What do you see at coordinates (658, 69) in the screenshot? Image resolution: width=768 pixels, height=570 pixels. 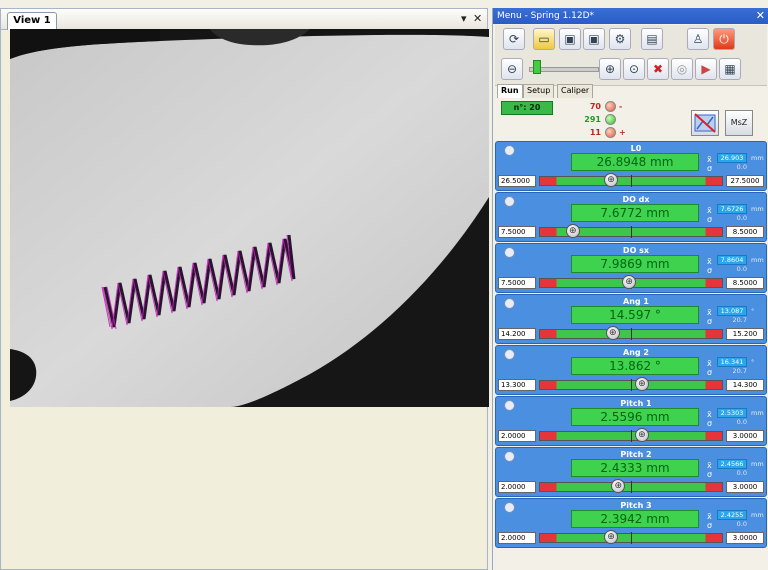 I see `stop-icon: ✖` at bounding box center [658, 69].